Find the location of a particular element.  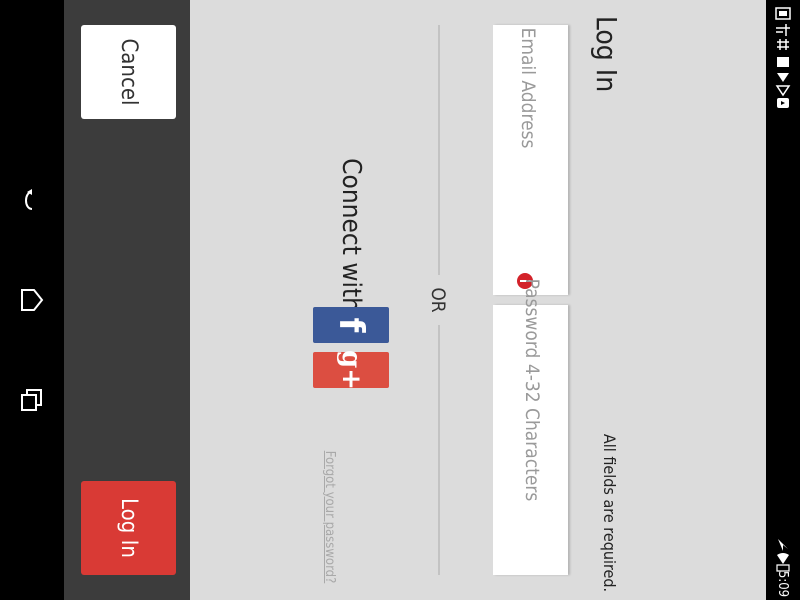

facebook-button: f is located at coordinates (351, 325).